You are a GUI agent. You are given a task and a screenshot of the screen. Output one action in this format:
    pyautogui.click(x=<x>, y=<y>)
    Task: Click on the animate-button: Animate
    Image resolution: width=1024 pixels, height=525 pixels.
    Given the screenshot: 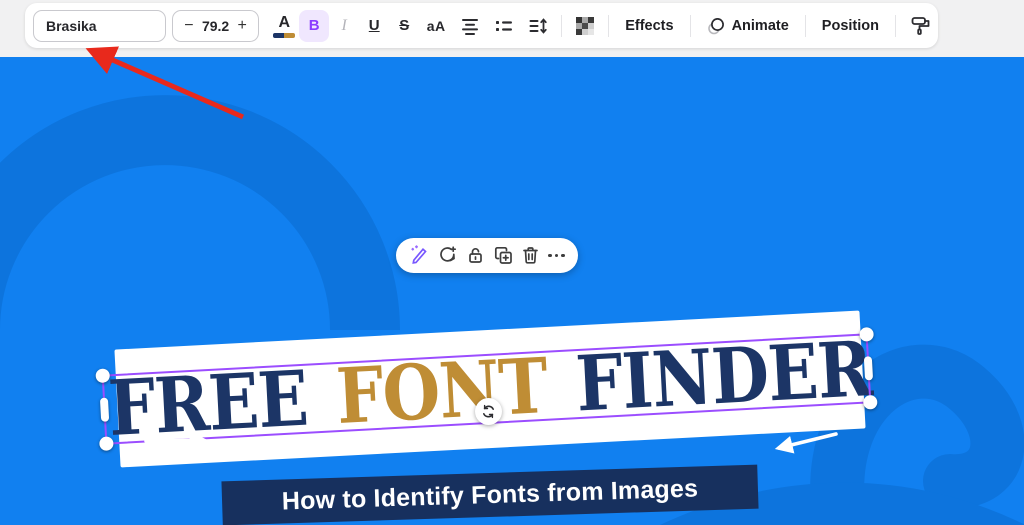 What is the action you would take?
    pyautogui.click(x=748, y=26)
    